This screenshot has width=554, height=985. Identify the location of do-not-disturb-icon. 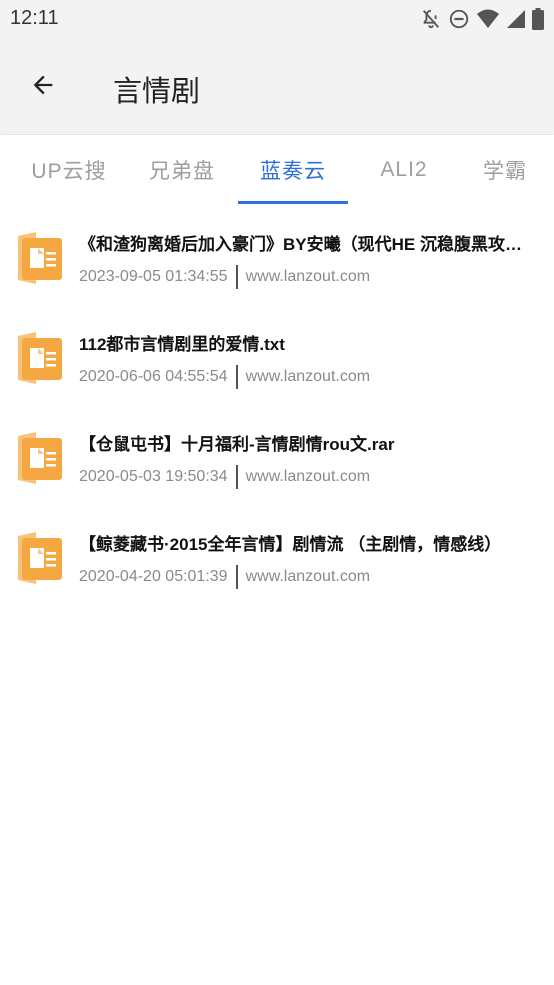
(459, 19).